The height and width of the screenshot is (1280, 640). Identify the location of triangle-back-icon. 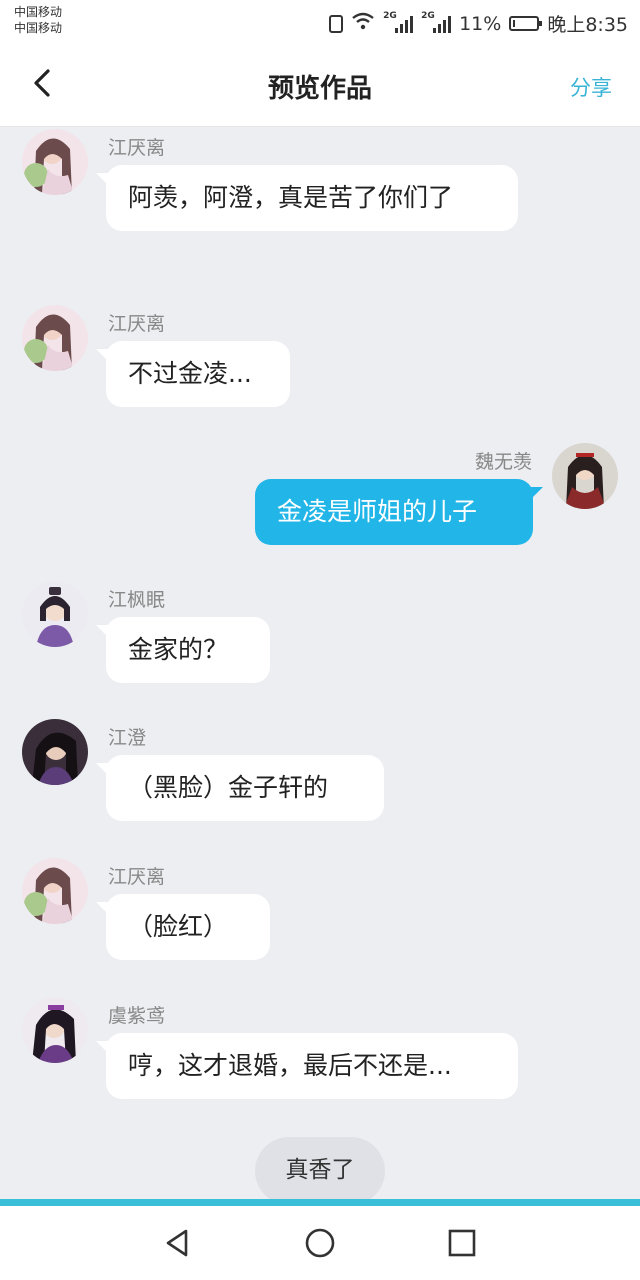
(177, 1243).